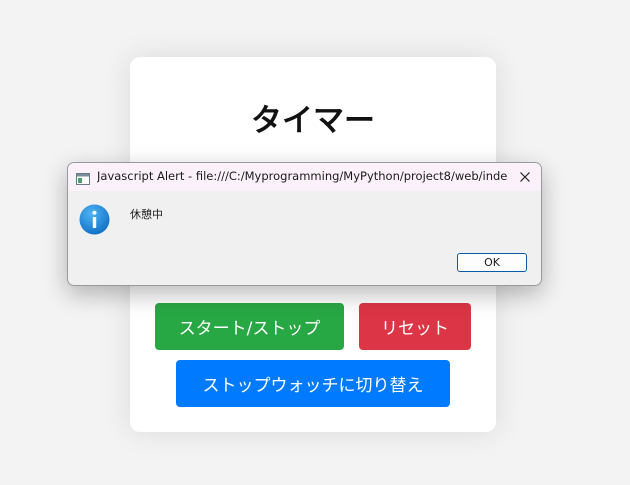  I want to click on start-stop-button: スタート/ストップ, so click(249, 326).